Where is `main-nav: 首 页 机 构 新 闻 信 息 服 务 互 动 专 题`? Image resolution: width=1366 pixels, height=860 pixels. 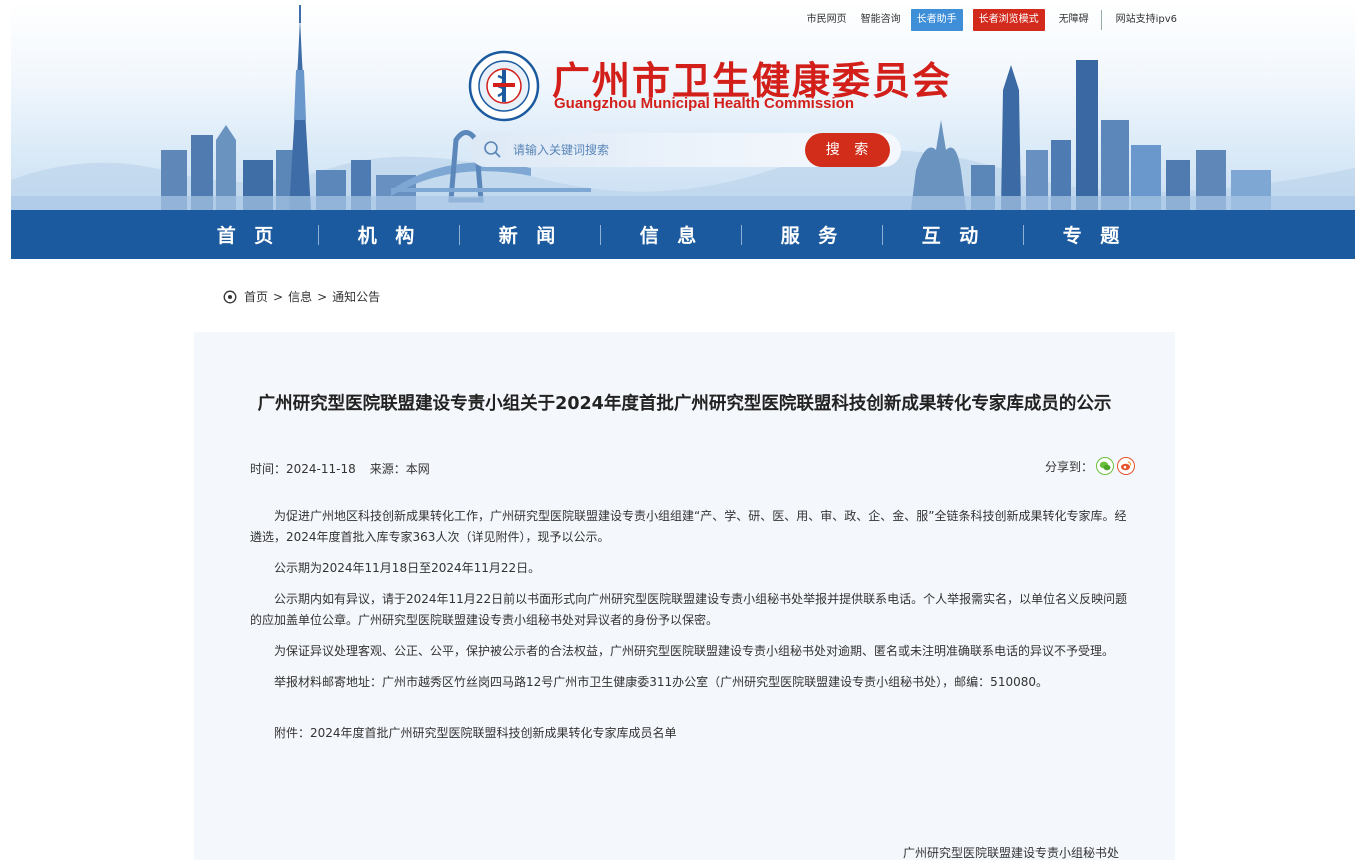
main-nav: 首 页 机 构 新 闻 信 息 服 务 互 动 专 题 is located at coordinates (683, 234).